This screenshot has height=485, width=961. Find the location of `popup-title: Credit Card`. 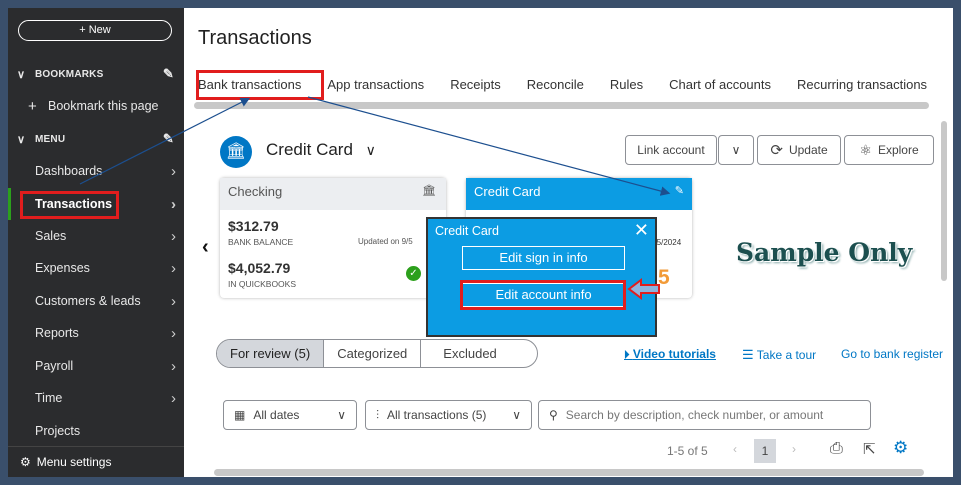

popup-title: Credit Card is located at coordinates (467, 231).